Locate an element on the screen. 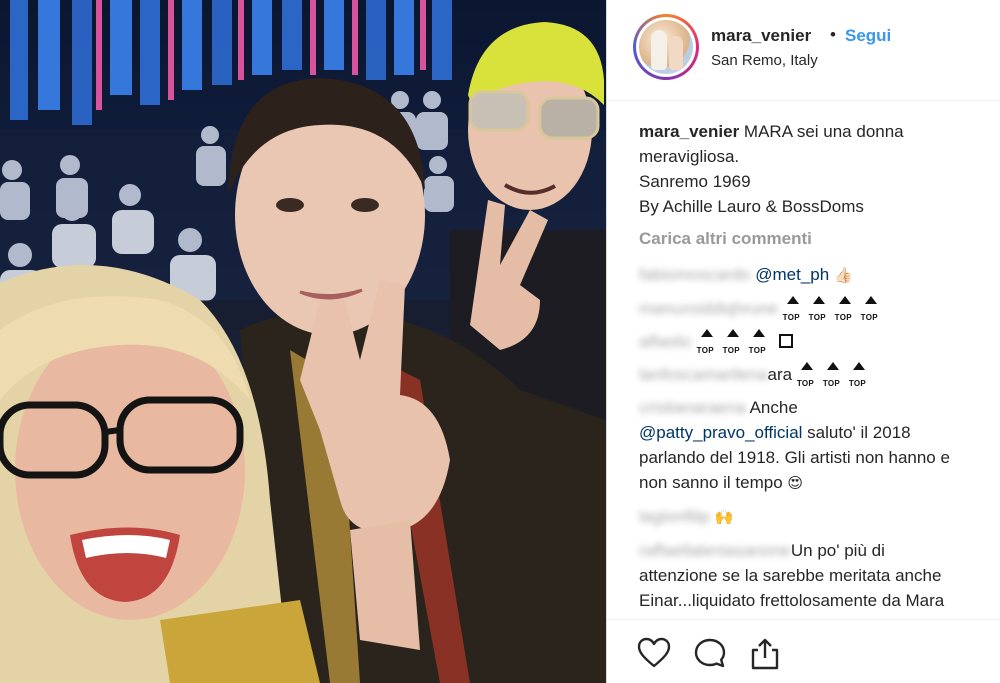  comment-text: saluto' il 2018 is located at coordinates (859, 432).